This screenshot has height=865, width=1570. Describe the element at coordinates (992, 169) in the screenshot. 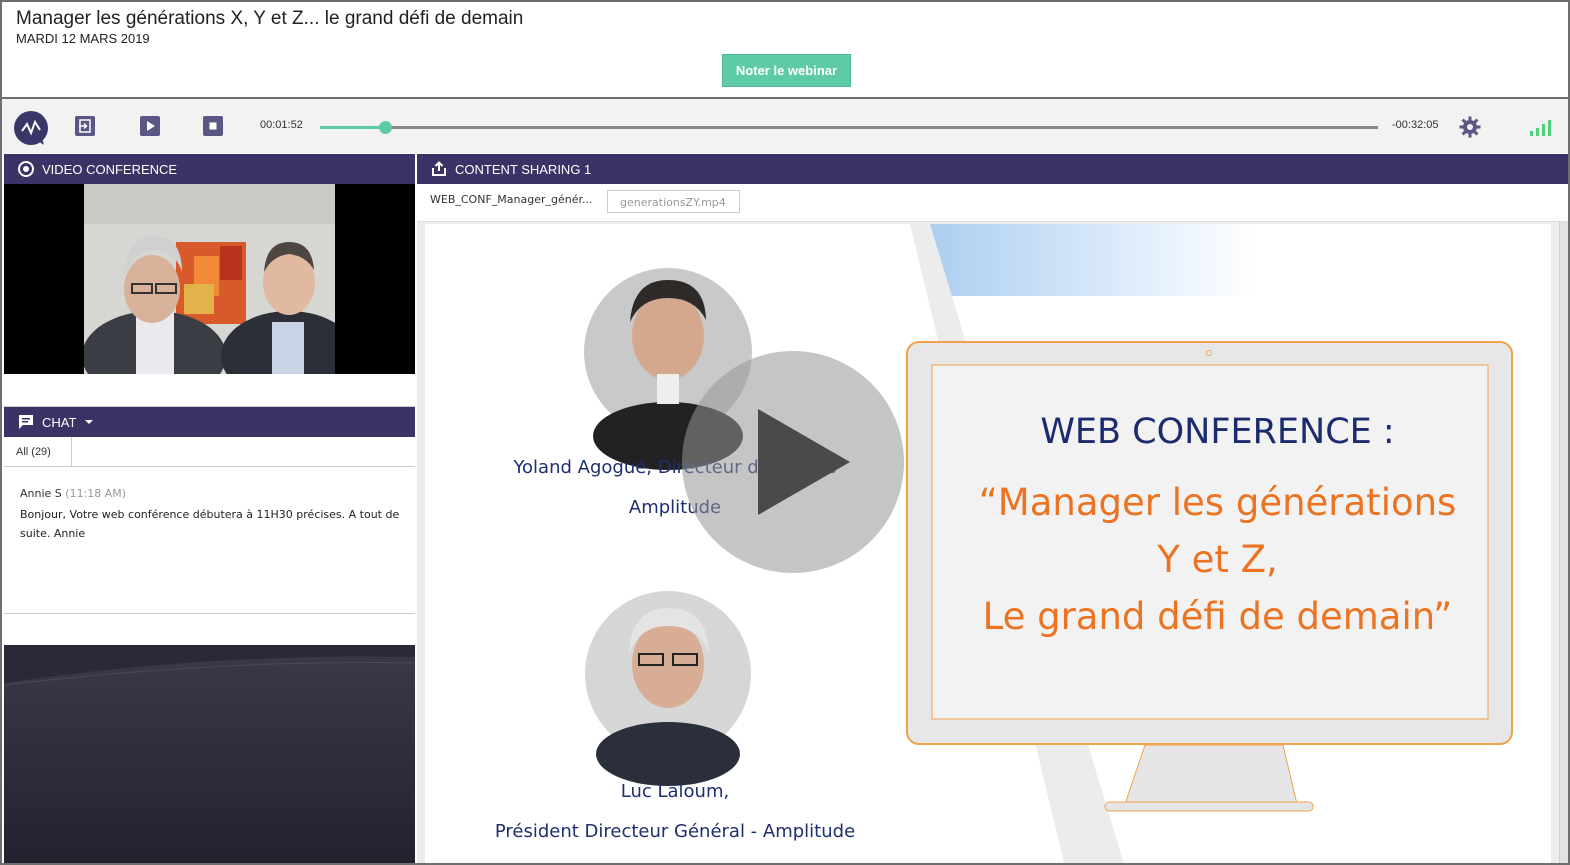

I see `content-sharing-header: CONTENT SHARING 1` at that location.